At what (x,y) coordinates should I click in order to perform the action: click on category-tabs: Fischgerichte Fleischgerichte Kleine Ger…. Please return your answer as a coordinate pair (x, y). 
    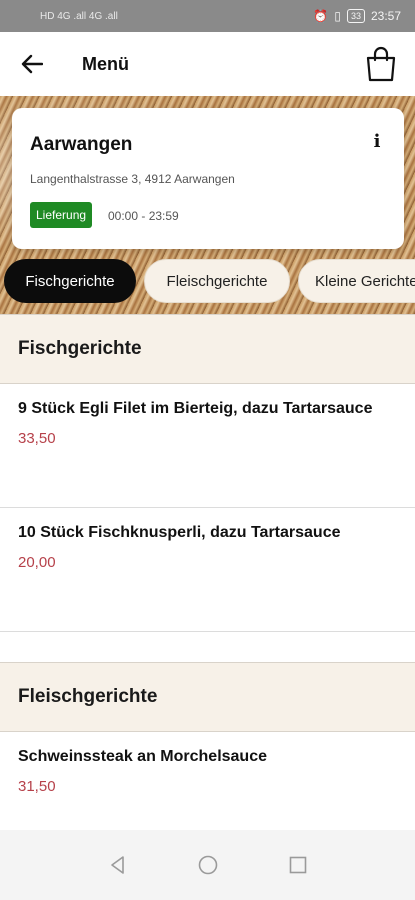
    Looking at the image, I should click on (207, 281).